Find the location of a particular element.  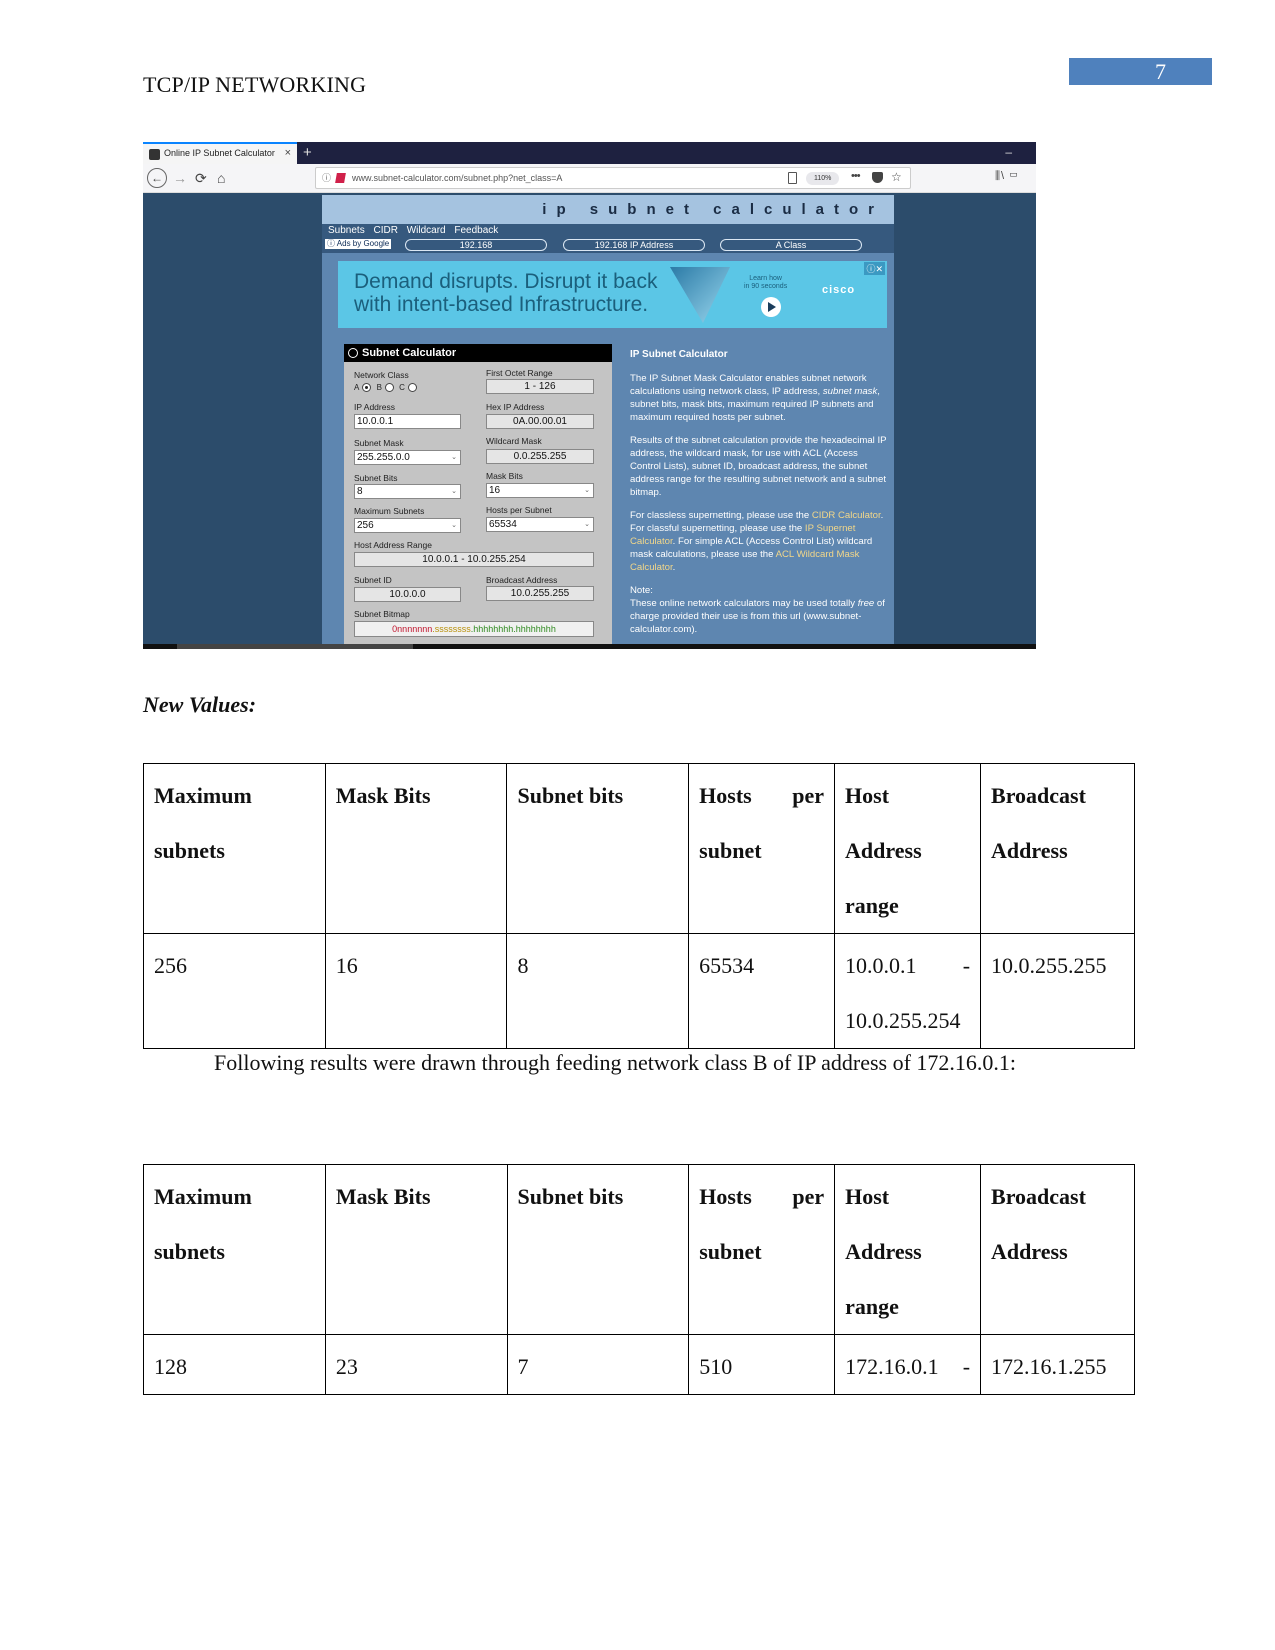

ad-cta: Learn how in 90 seconds is located at coordinates (765, 283).